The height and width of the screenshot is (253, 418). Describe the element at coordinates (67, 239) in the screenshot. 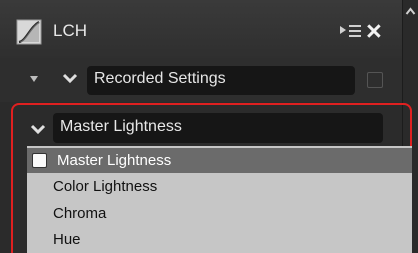

I see `option-label: Hue` at that location.